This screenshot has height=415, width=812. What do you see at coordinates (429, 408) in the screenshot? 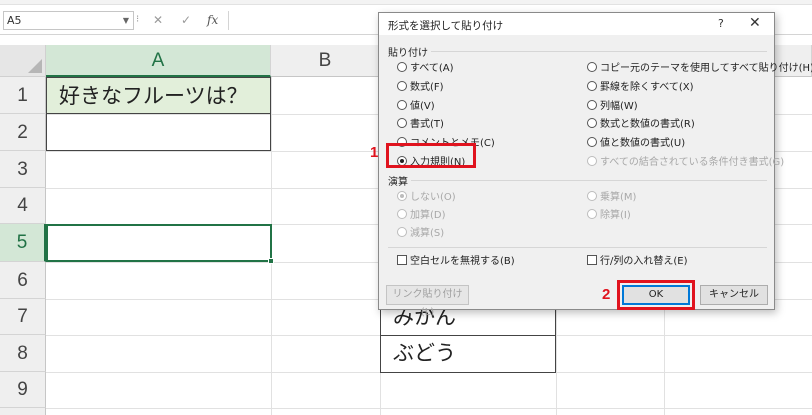
I see `gridline` at bounding box center [429, 408].